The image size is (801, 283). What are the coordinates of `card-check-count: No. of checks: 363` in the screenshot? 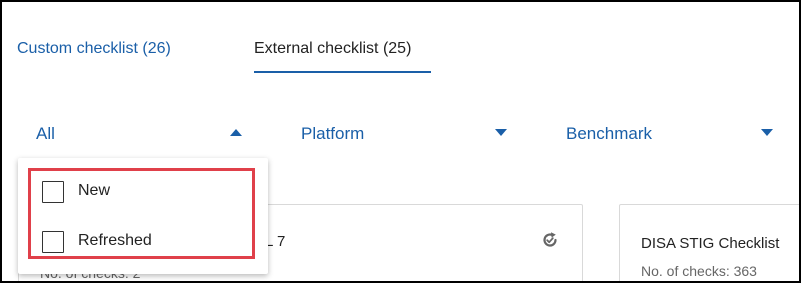 It's located at (699, 271).